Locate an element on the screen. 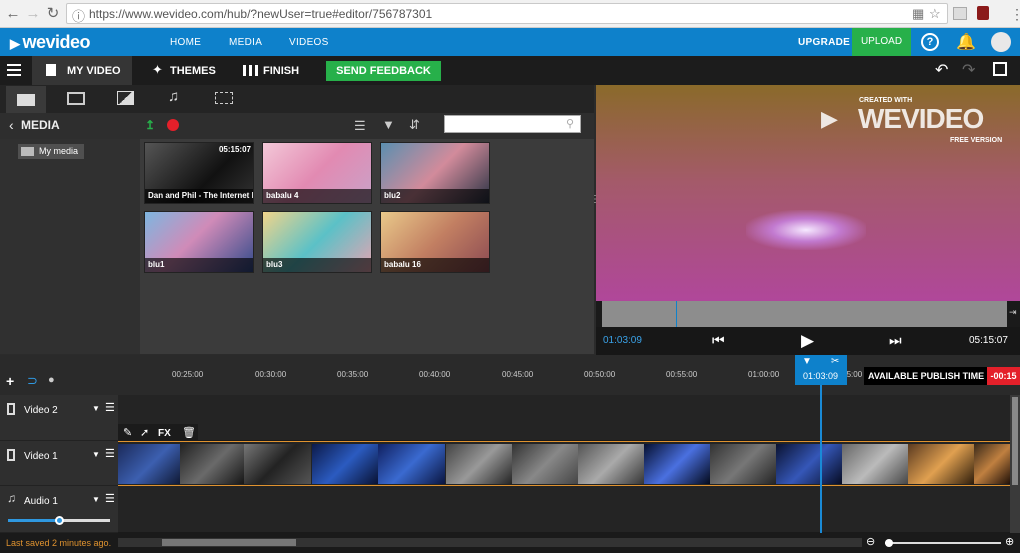  magnet-icon: ⊃ is located at coordinates (32, 381).